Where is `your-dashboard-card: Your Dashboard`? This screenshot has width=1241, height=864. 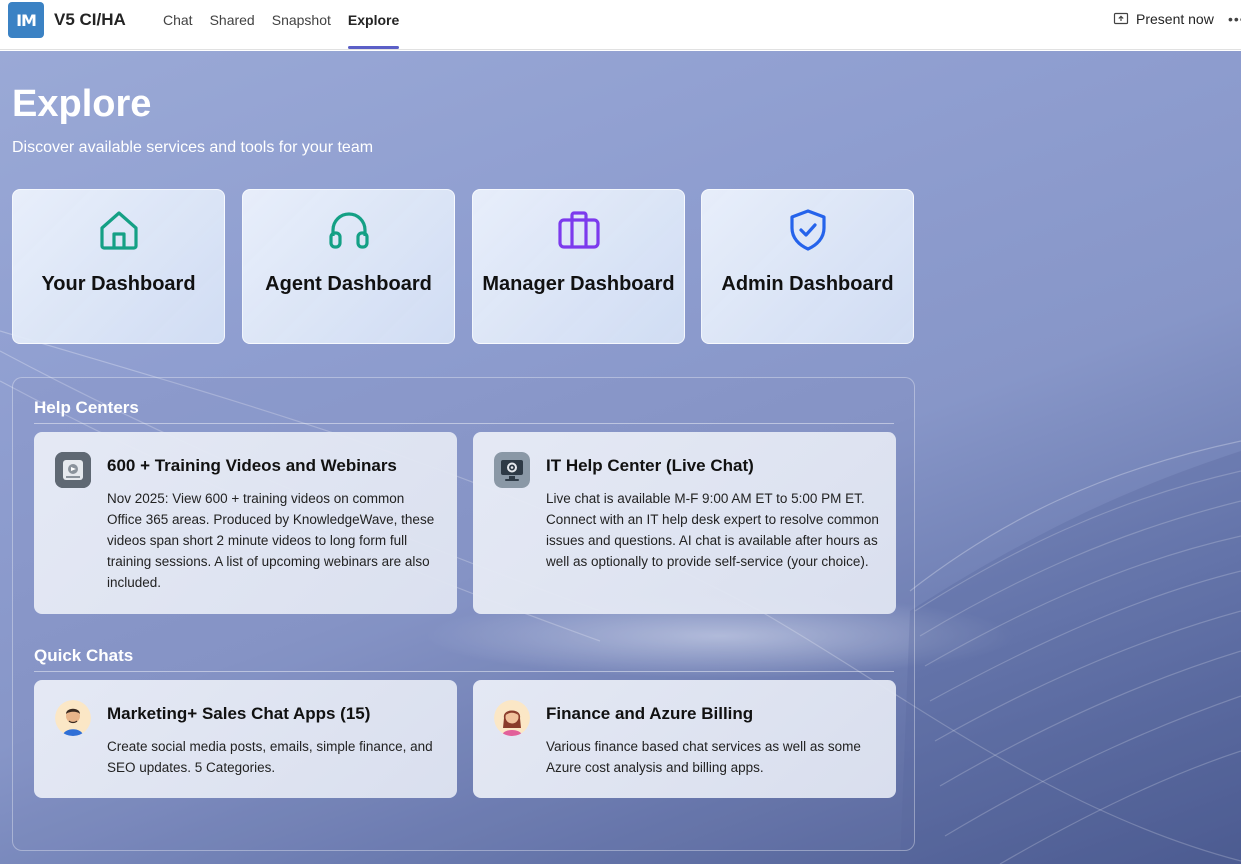
your-dashboard-card: Your Dashboard is located at coordinates (118, 266).